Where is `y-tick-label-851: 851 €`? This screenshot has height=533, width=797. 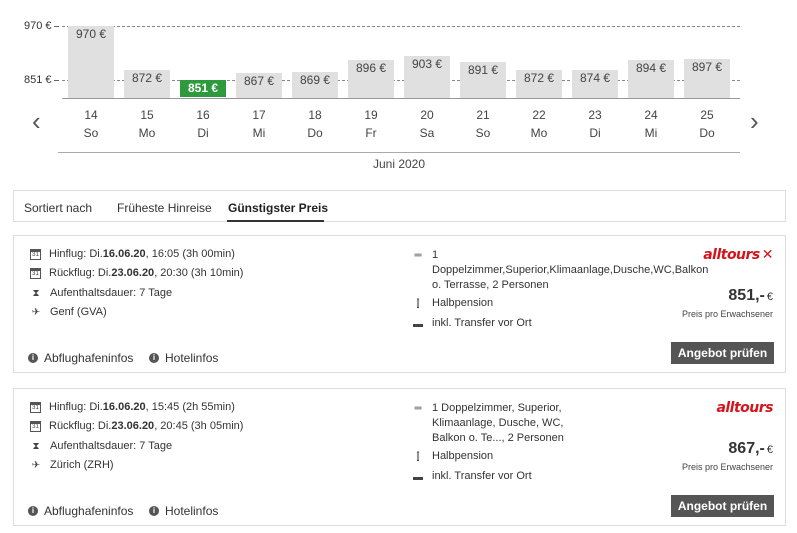
y-tick-label-851: 851 € is located at coordinates (38, 80).